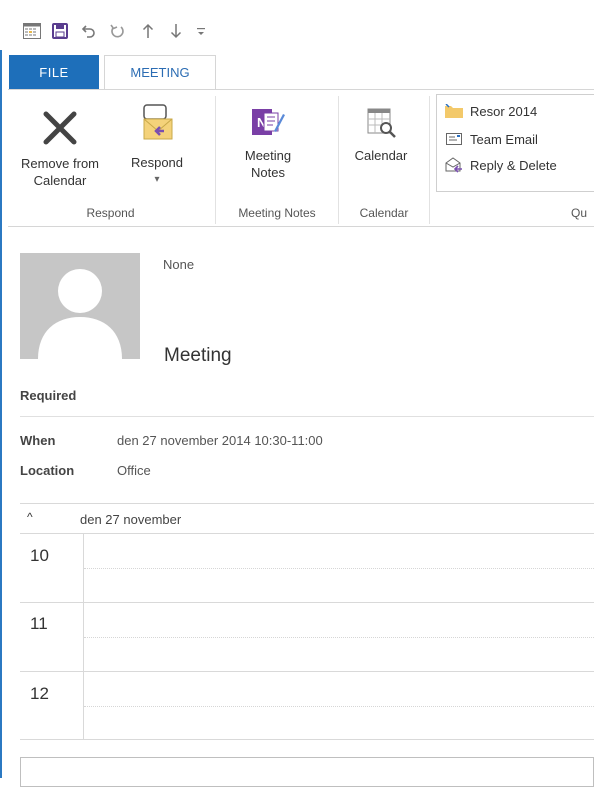 Image resolution: width=594 pixels, height=787 pixels. I want to click on respond-dropdown-caret: ▾, so click(157, 179).